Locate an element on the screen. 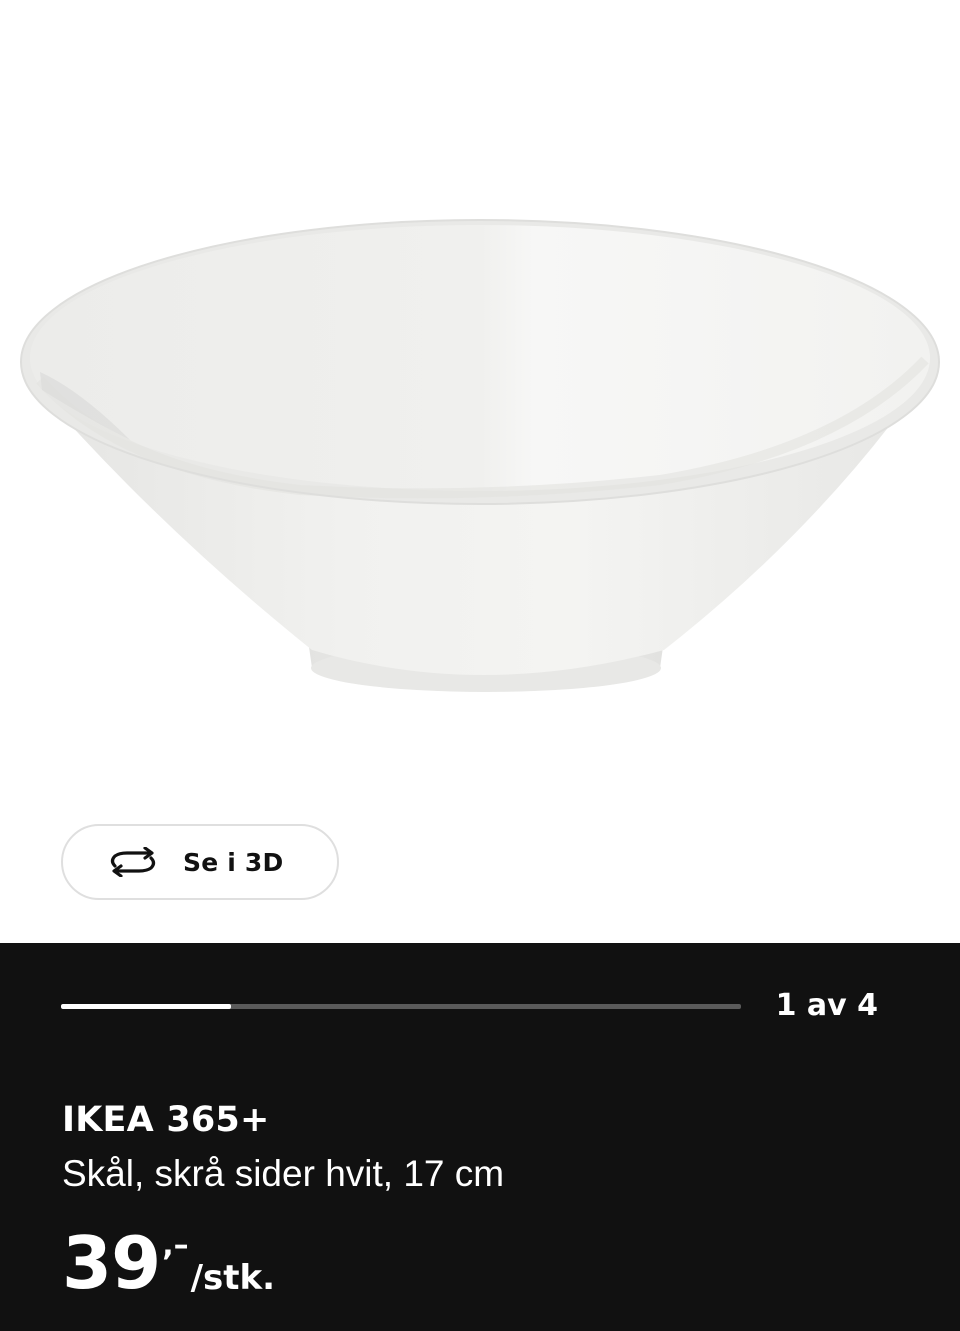 Image resolution: width=960 pixels, height=1331 pixels. view-in-3d-button: Se i 3D is located at coordinates (200, 862).